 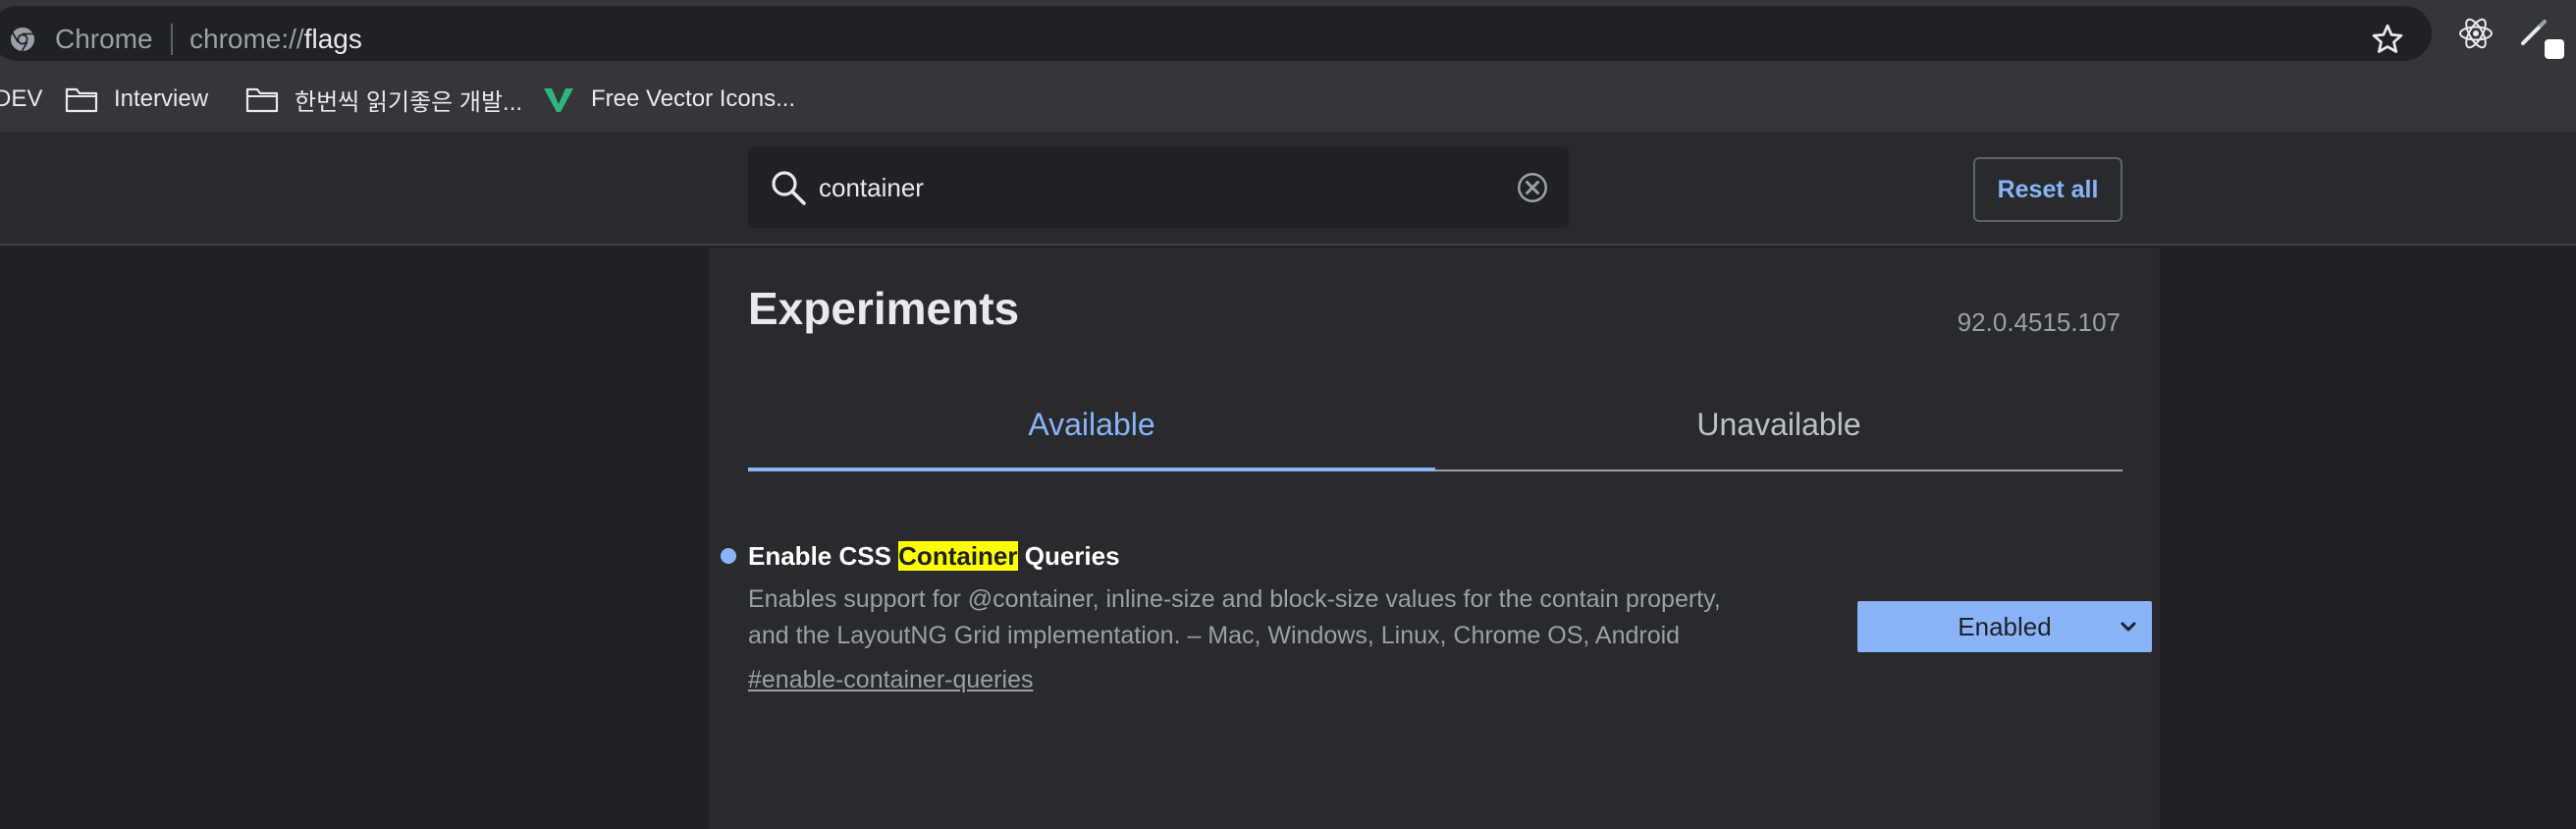 What do you see at coordinates (1778, 425) in the screenshot?
I see `tab-unavailable: Unavailable` at bounding box center [1778, 425].